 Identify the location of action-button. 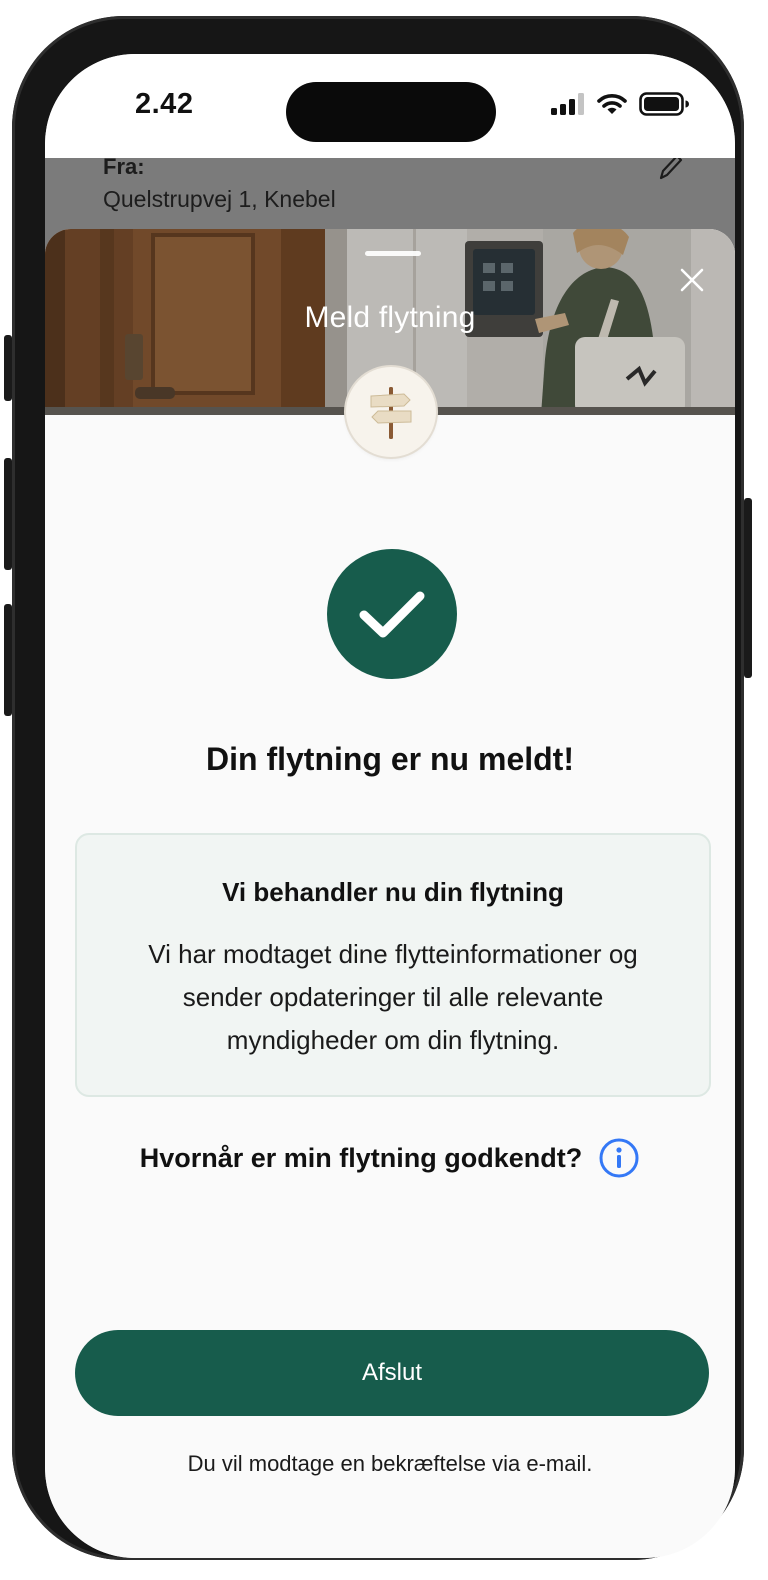
(8, 368).